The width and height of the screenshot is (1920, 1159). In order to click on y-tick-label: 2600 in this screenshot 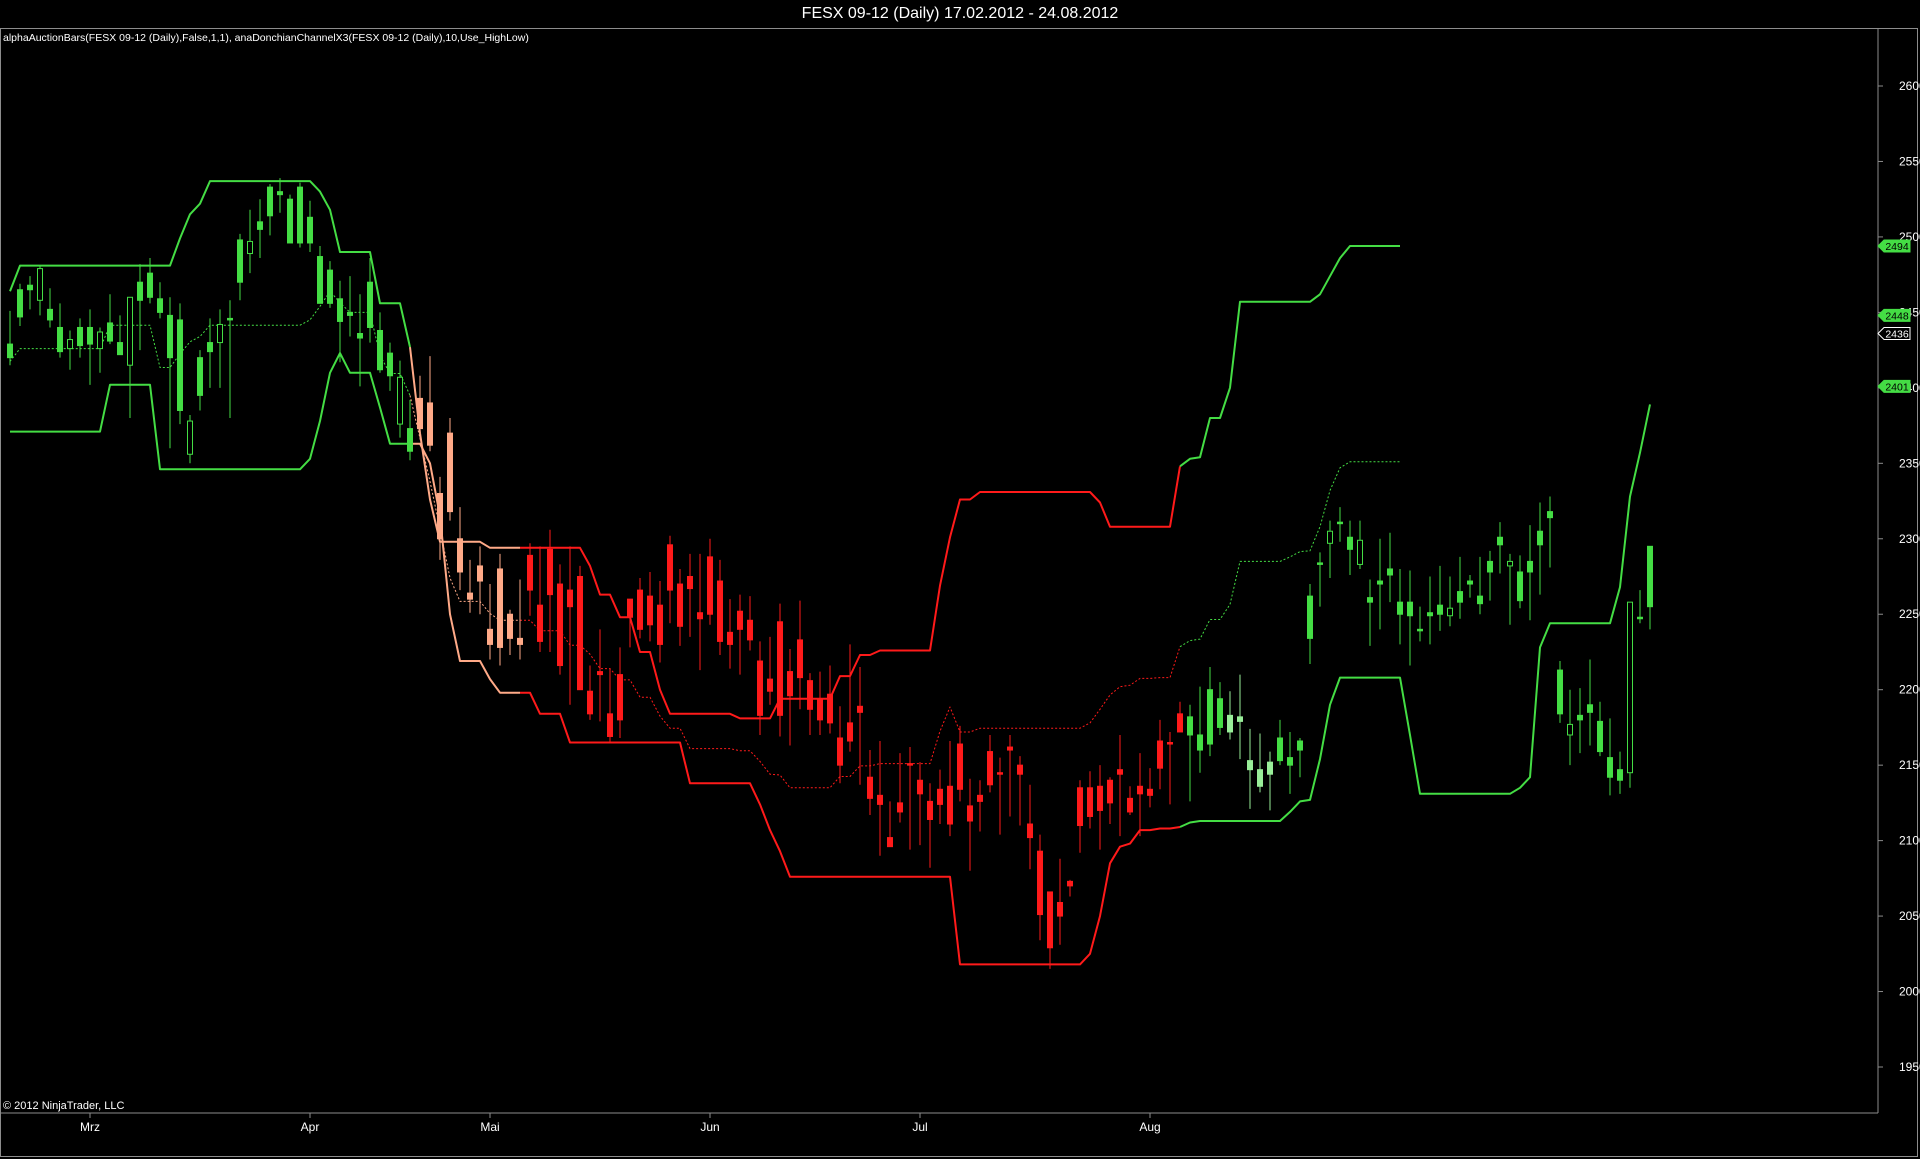, I will do `click(1909, 86)`.